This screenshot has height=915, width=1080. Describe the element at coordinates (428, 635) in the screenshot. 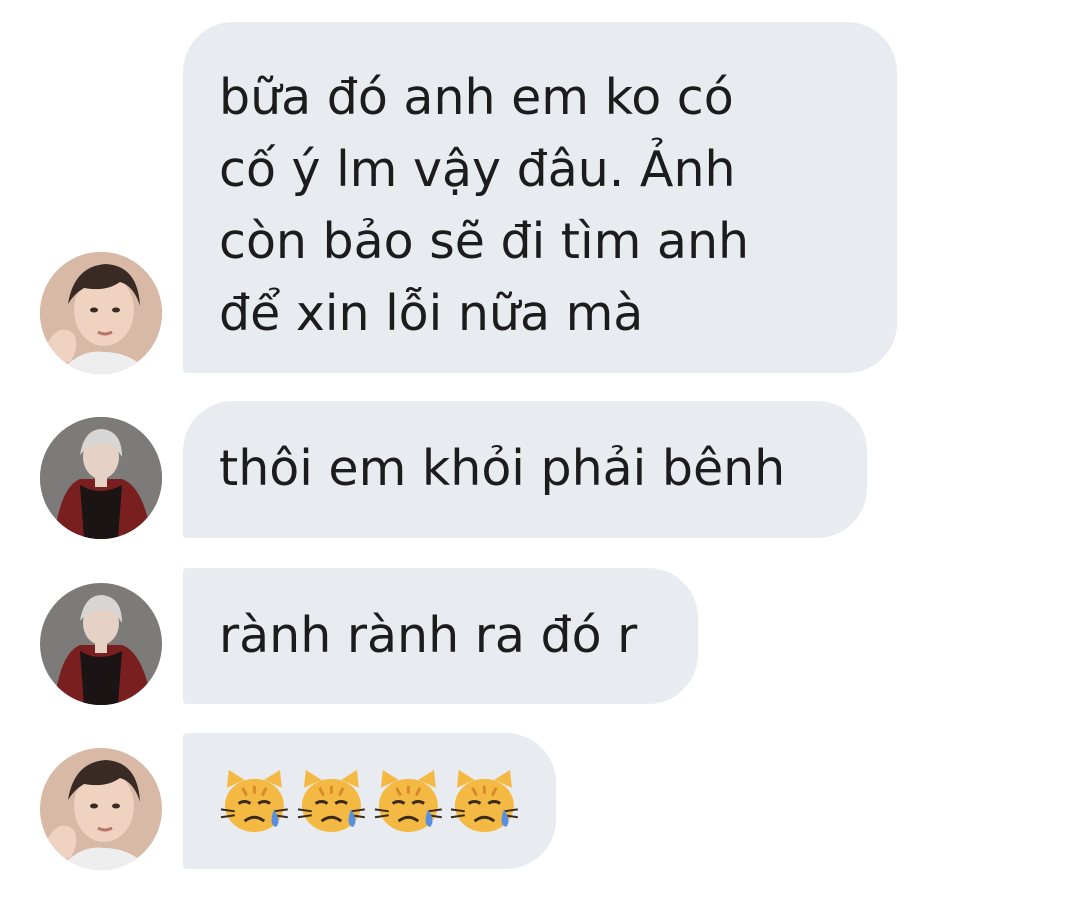

I see `message-text: rành rành ra đó r` at that location.